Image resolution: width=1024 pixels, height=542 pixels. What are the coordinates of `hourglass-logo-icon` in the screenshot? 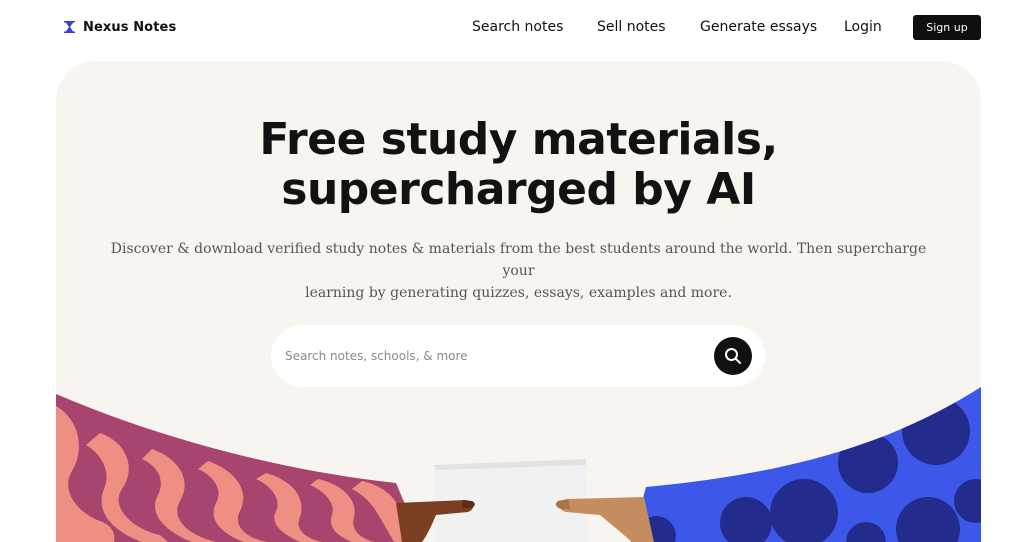 It's located at (69, 27).